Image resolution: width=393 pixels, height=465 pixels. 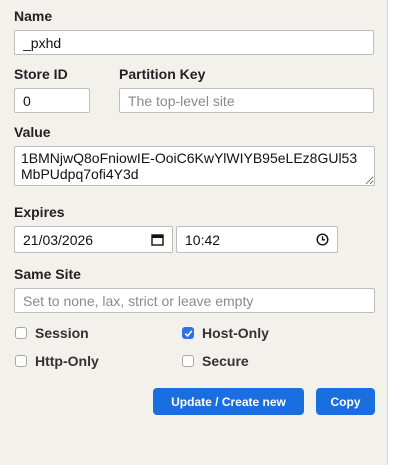 I want to click on session-checkbox-box, so click(x=21, y=333).